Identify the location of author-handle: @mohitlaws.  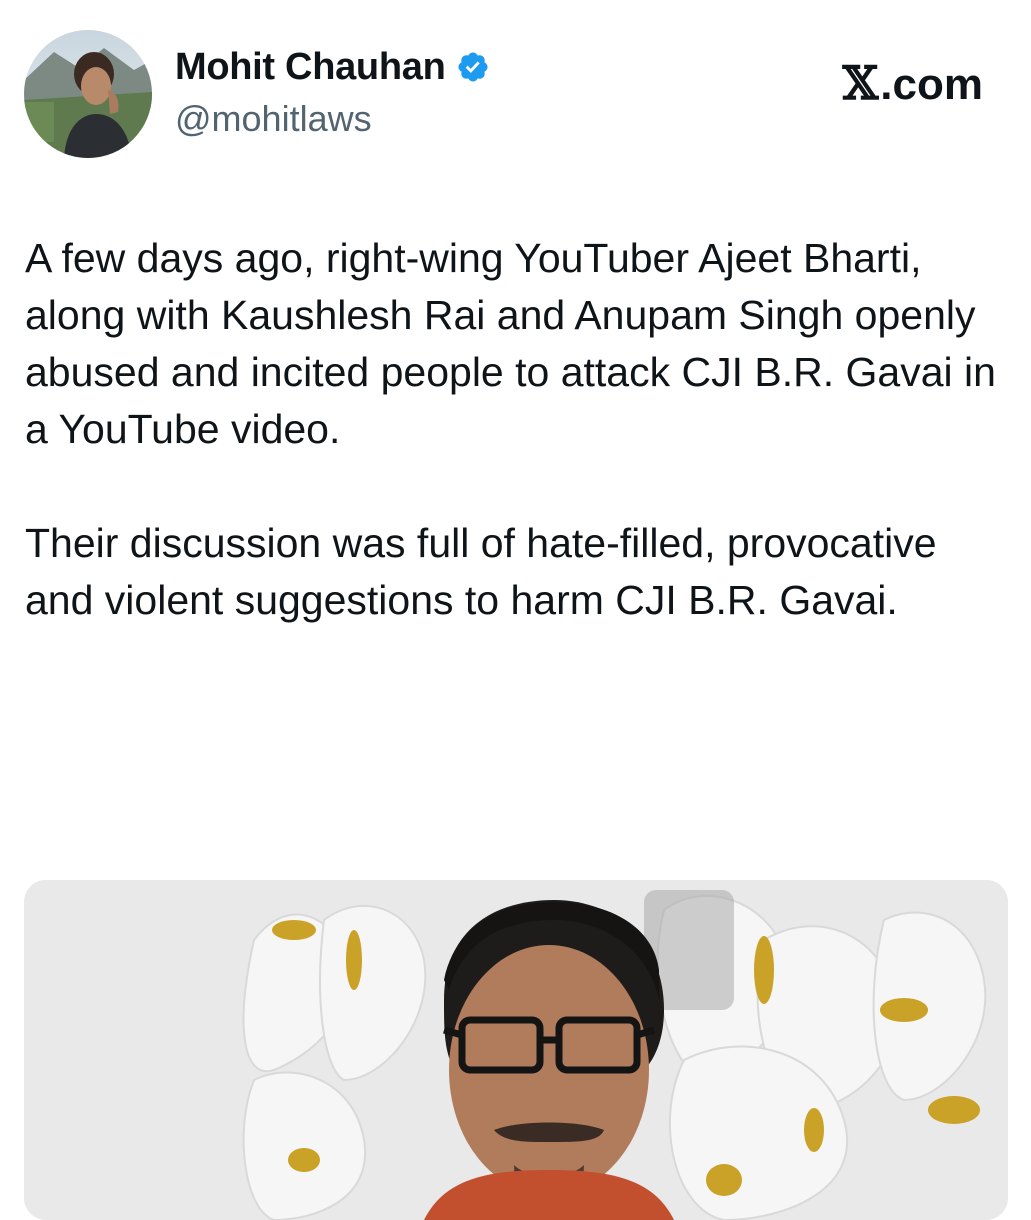
(273, 119).